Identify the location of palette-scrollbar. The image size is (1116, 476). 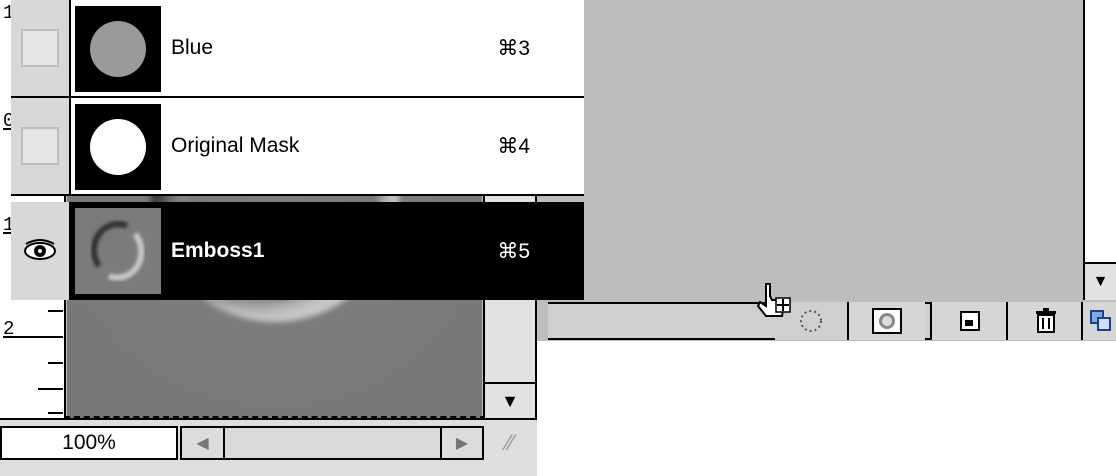
(1099, 150).